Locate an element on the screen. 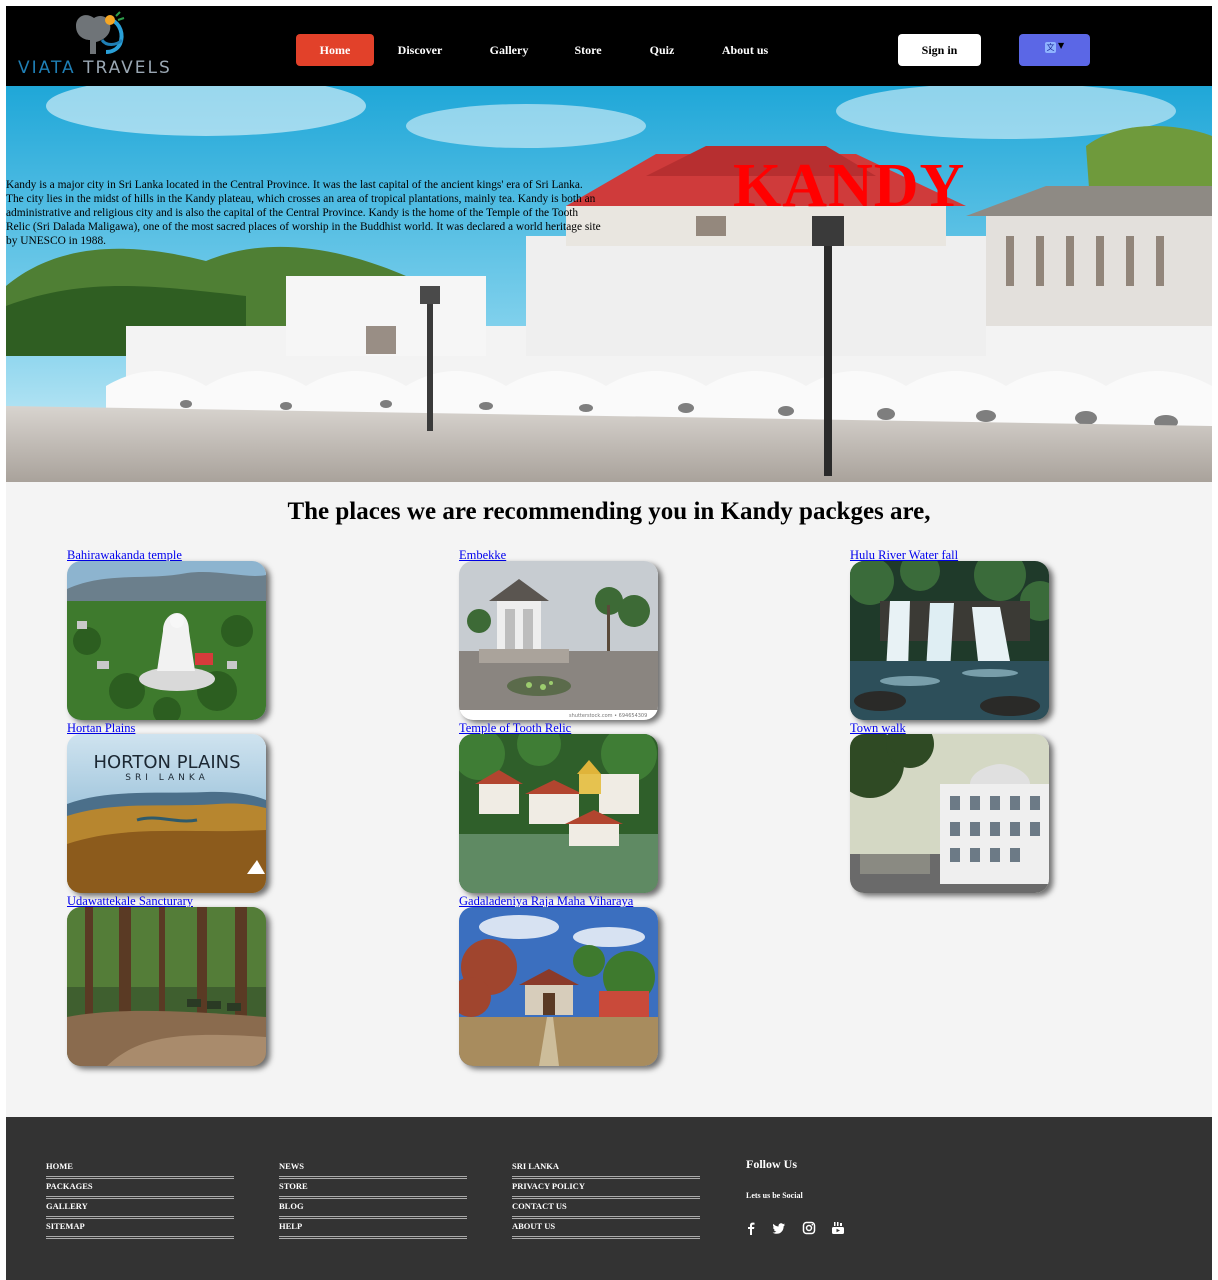 The width and height of the screenshot is (1218, 1280). embekke-image: shutterstock.com • 694654309 is located at coordinates (558, 640).